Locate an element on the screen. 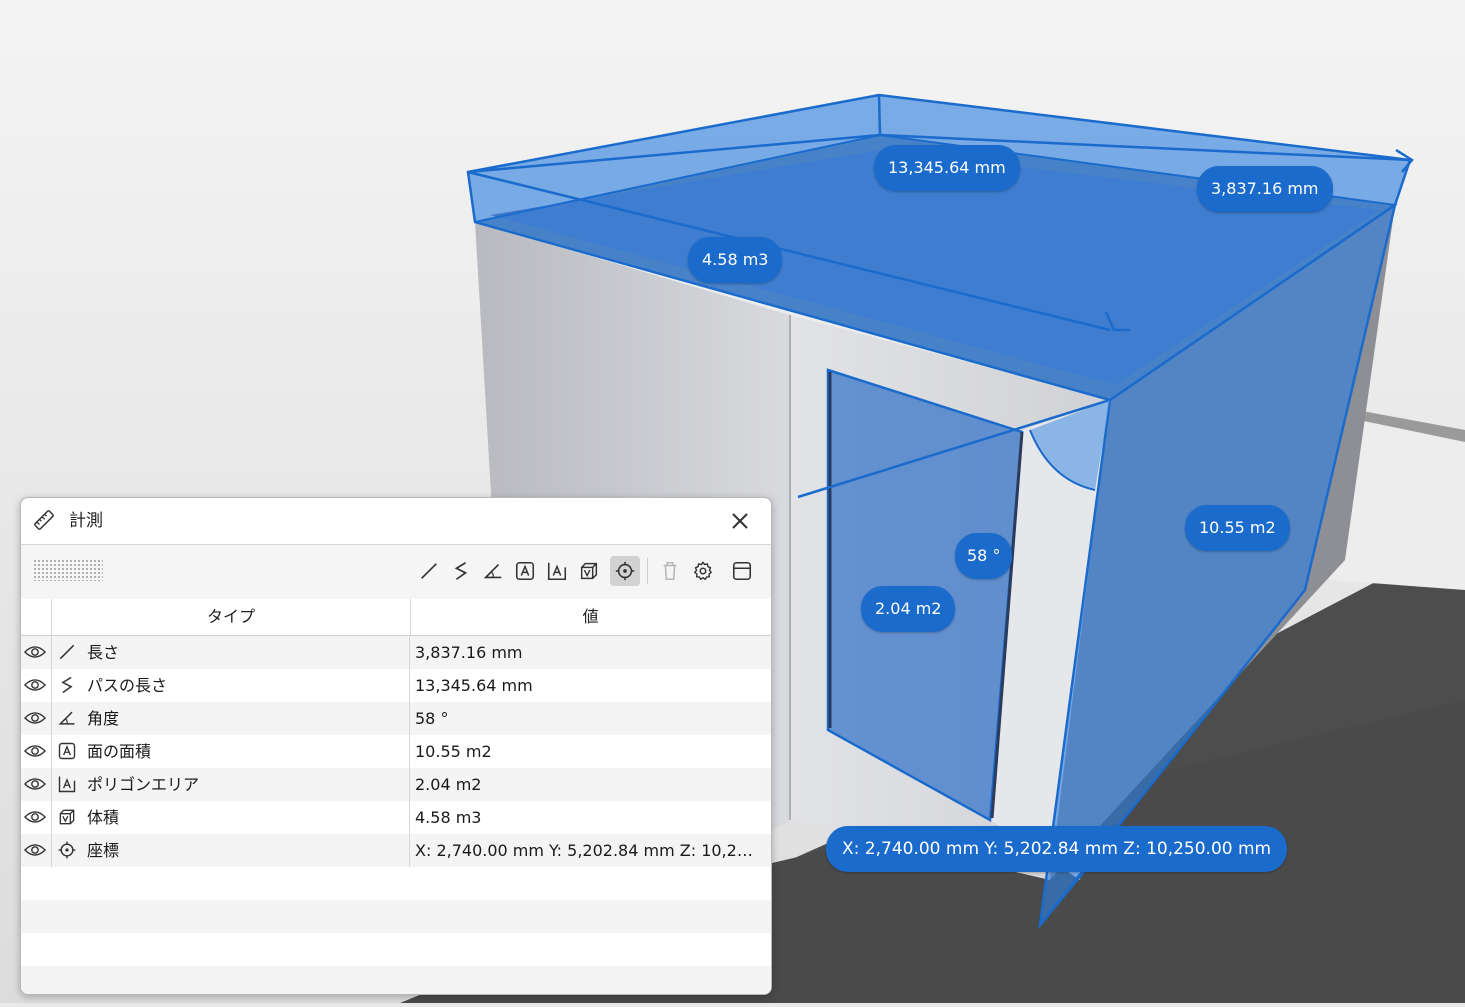 This screenshot has width=1465, height=1007. volume-label: 4.58 m3 is located at coordinates (735, 260).